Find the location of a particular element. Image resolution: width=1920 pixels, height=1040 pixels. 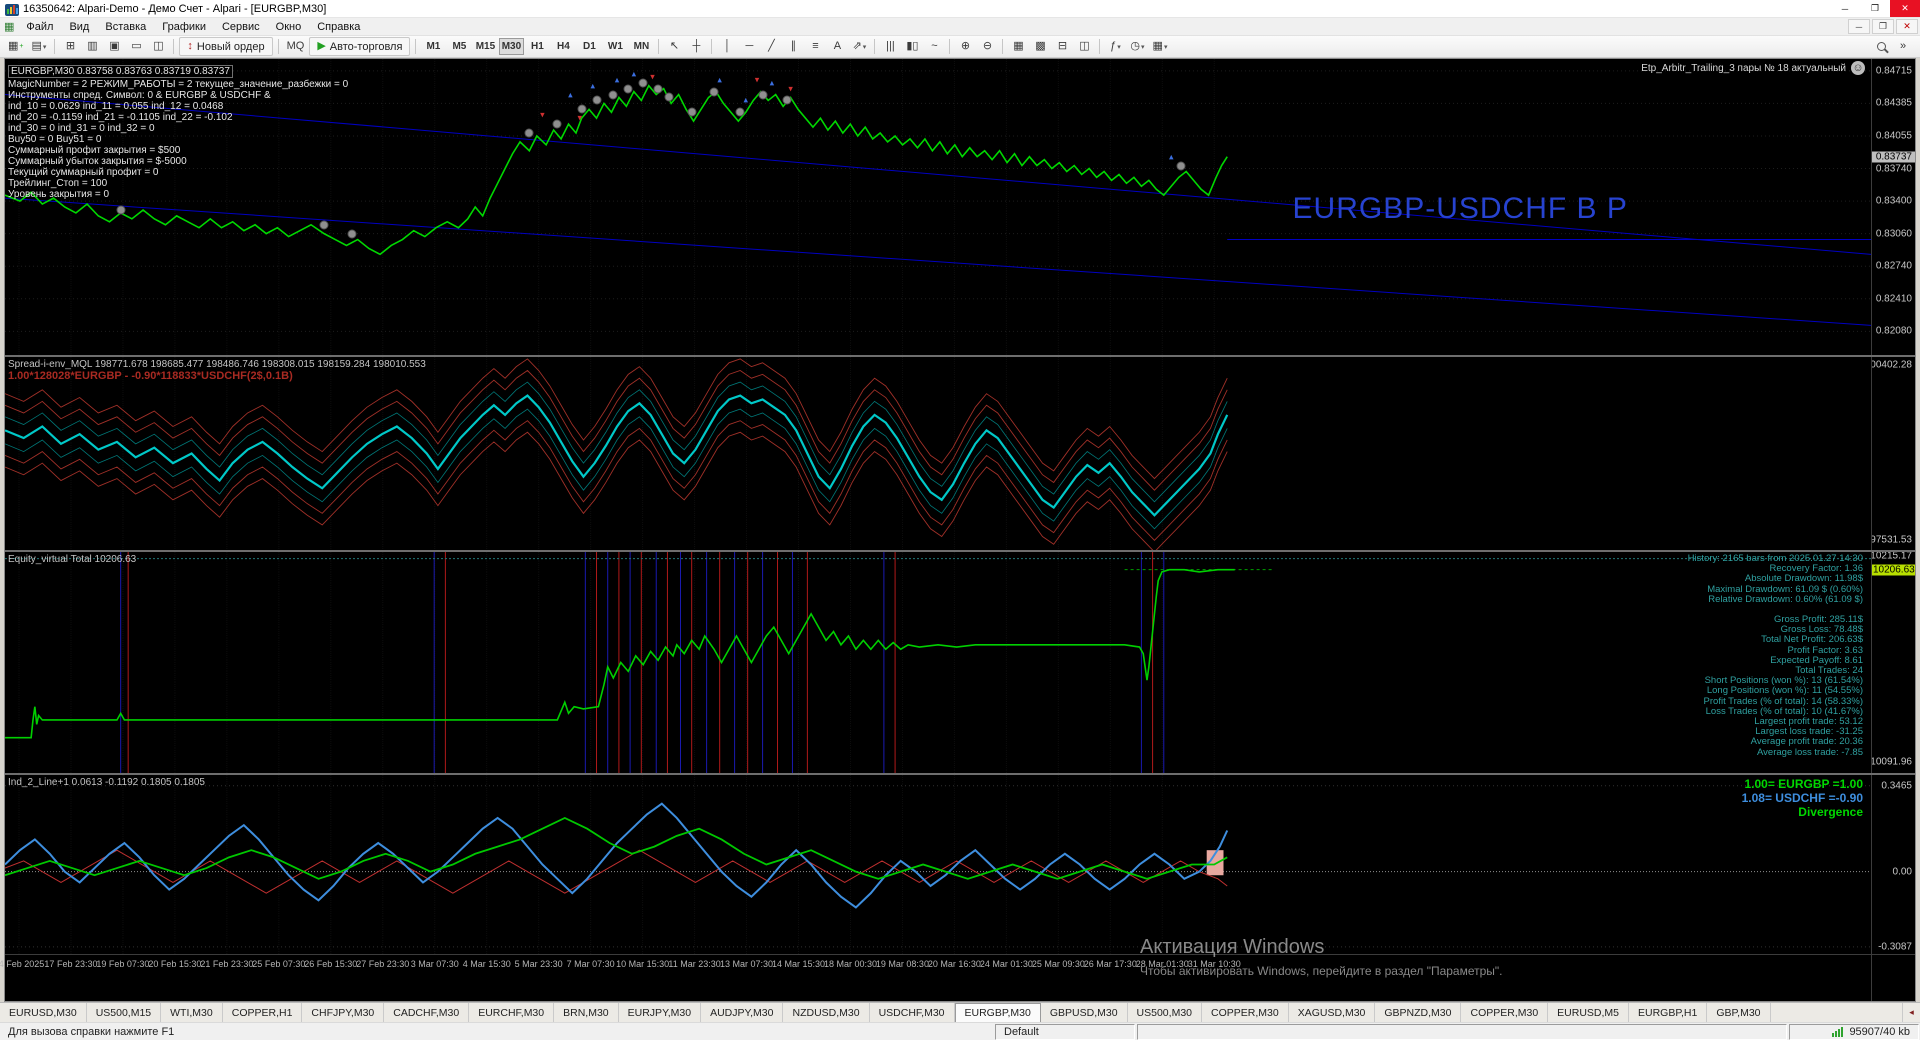

menu-item-графики: Графики is located at coordinates (184, 26).